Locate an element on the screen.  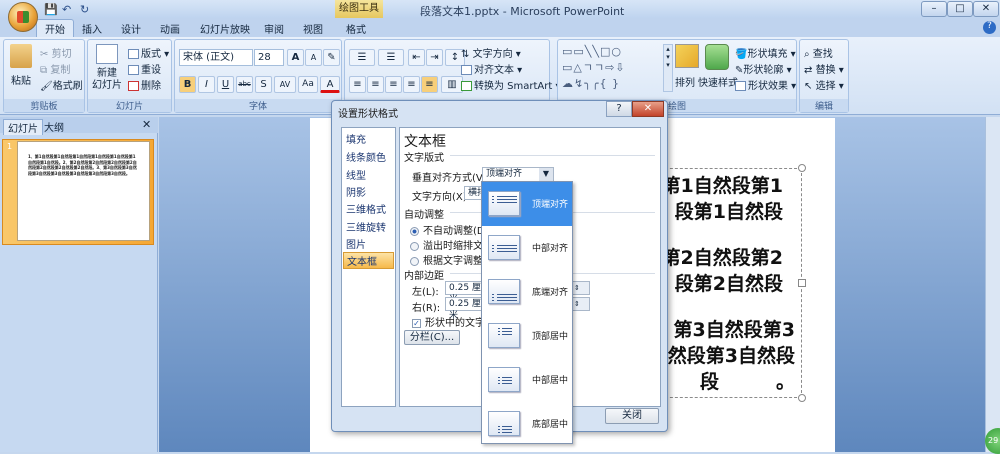
vertical-scrollbar is located at coordinates (992, 284).